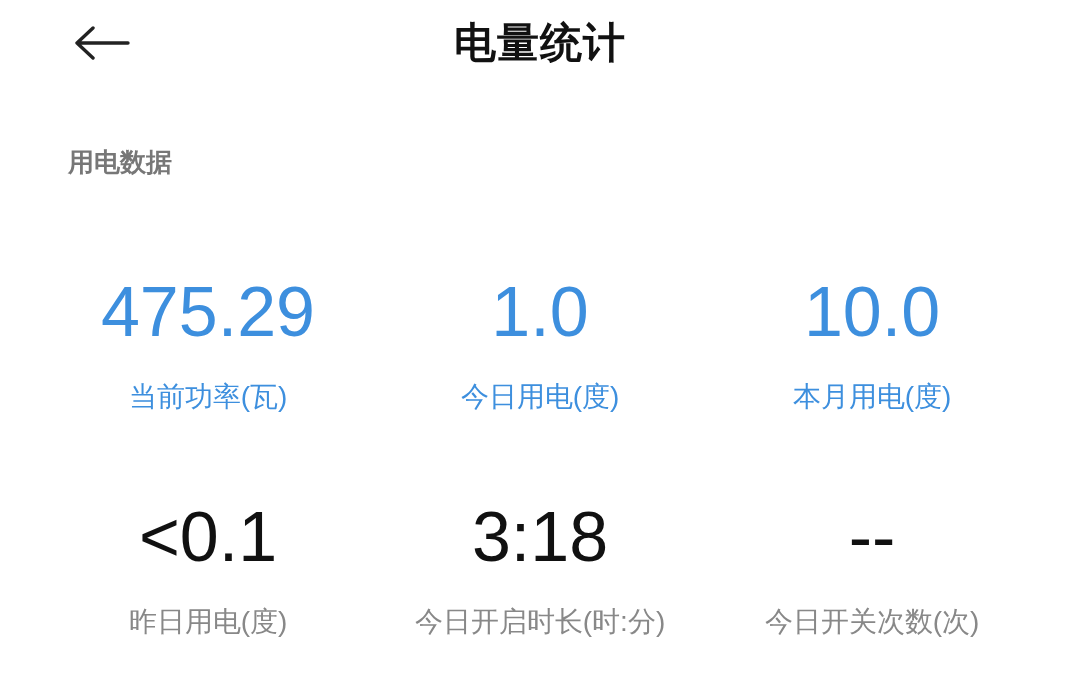 This screenshot has width=1080, height=683. I want to click on stat-label: 今日用电(度), so click(540, 397).